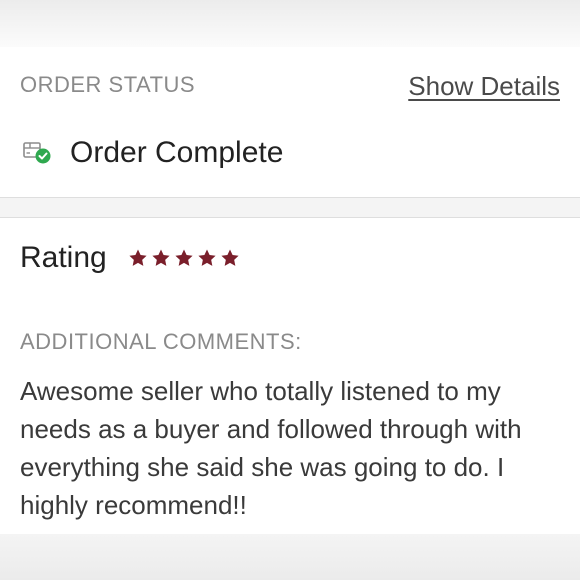 The width and height of the screenshot is (580, 580). Describe the element at coordinates (38, 153) in the screenshot. I see `package-check-icon` at that location.